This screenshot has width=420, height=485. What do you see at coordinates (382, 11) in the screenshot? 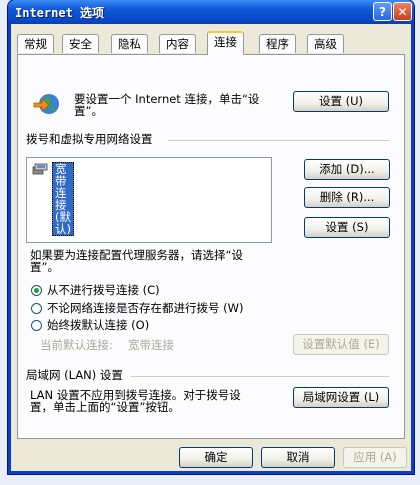
I see `help-button: ?` at bounding box center [382, 11].